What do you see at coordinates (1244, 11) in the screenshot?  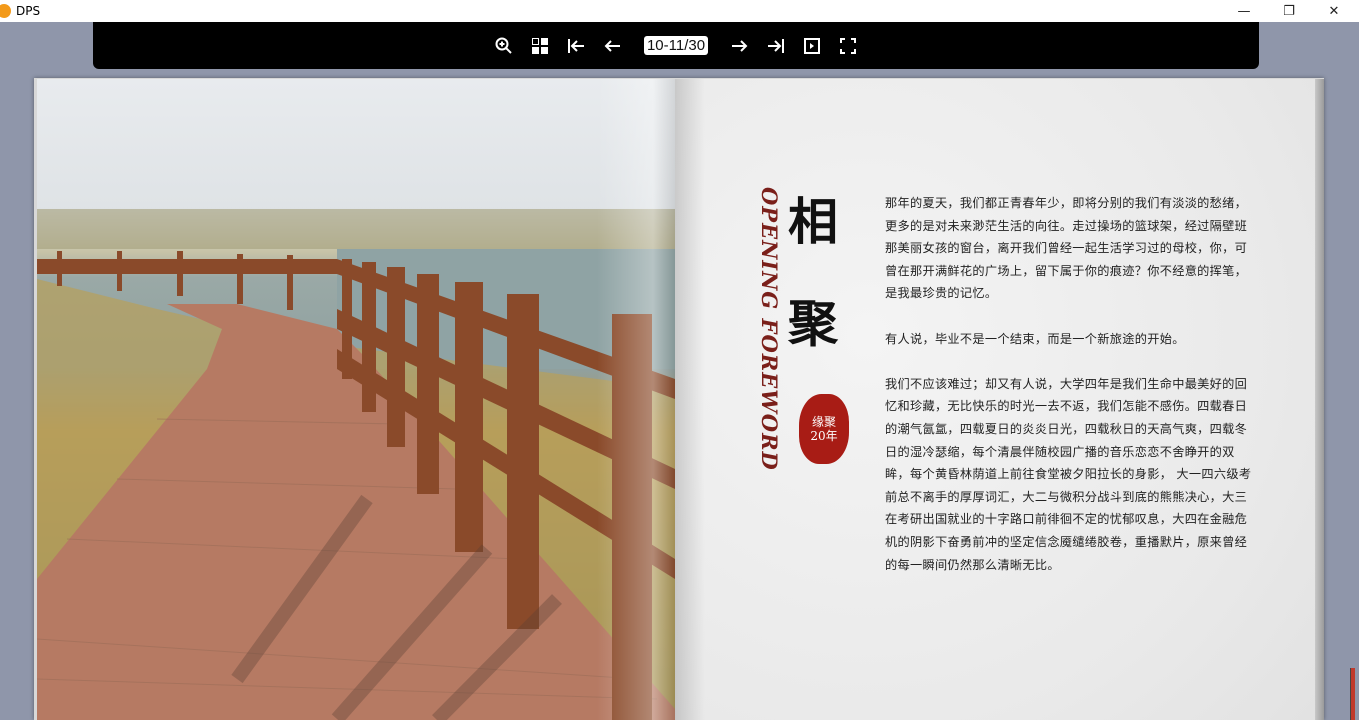 I see `minimize-button: —` at bounding box center [1244, 11].